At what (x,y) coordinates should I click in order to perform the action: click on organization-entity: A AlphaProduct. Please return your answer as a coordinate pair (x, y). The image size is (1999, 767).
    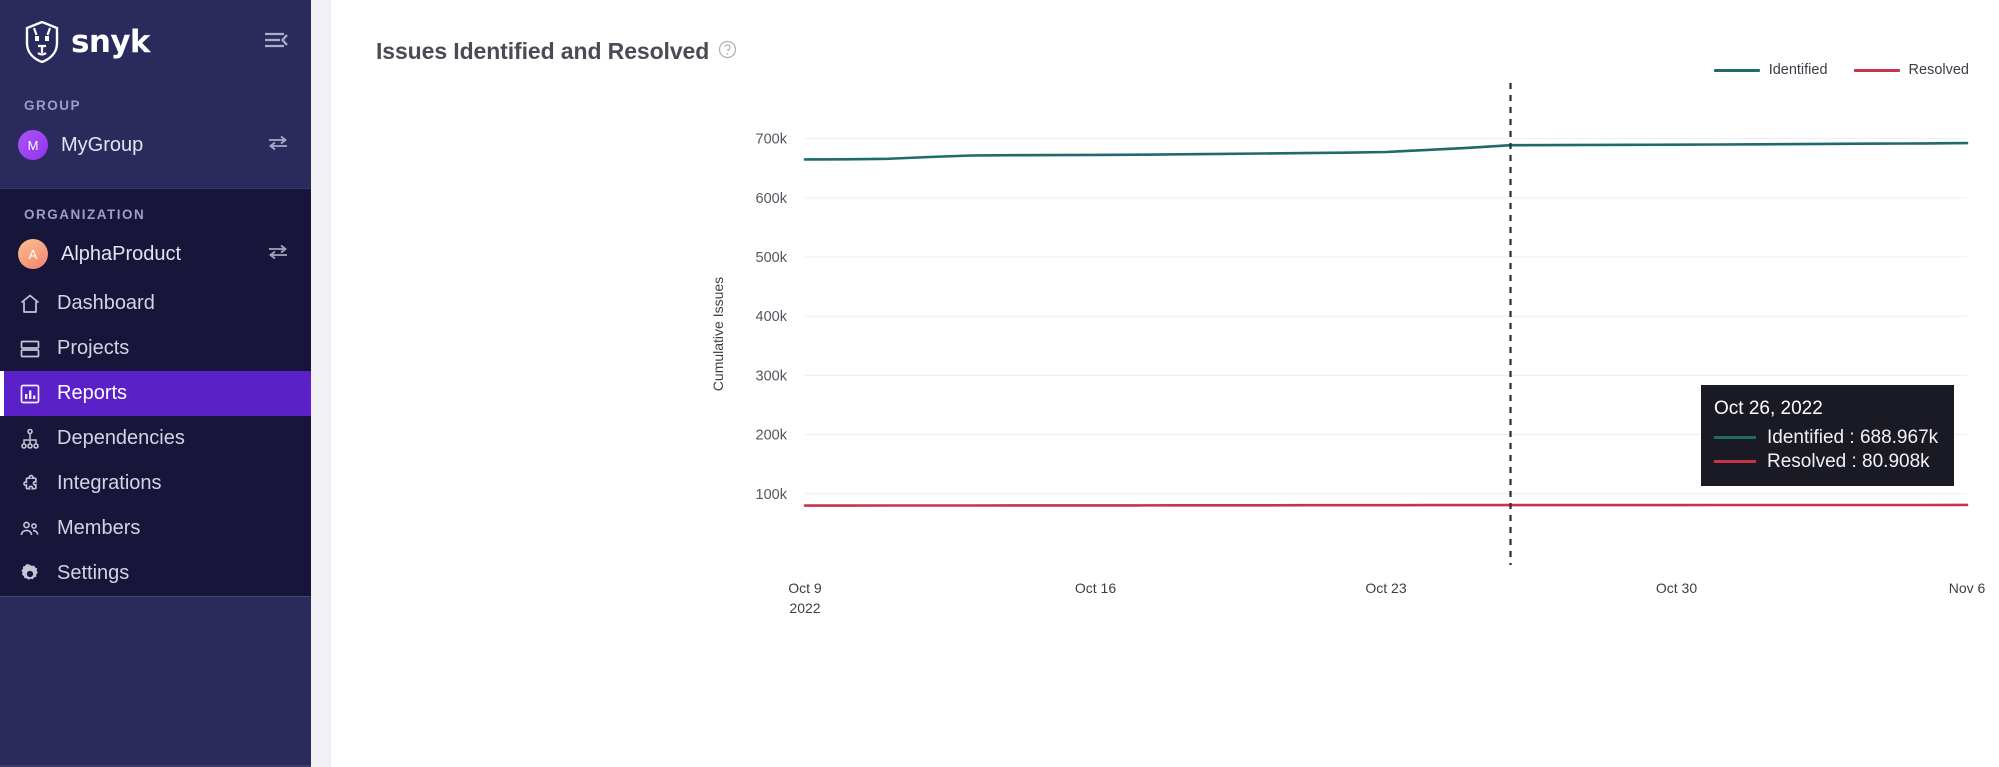
    Looking at the image, I should click on (99, 254).